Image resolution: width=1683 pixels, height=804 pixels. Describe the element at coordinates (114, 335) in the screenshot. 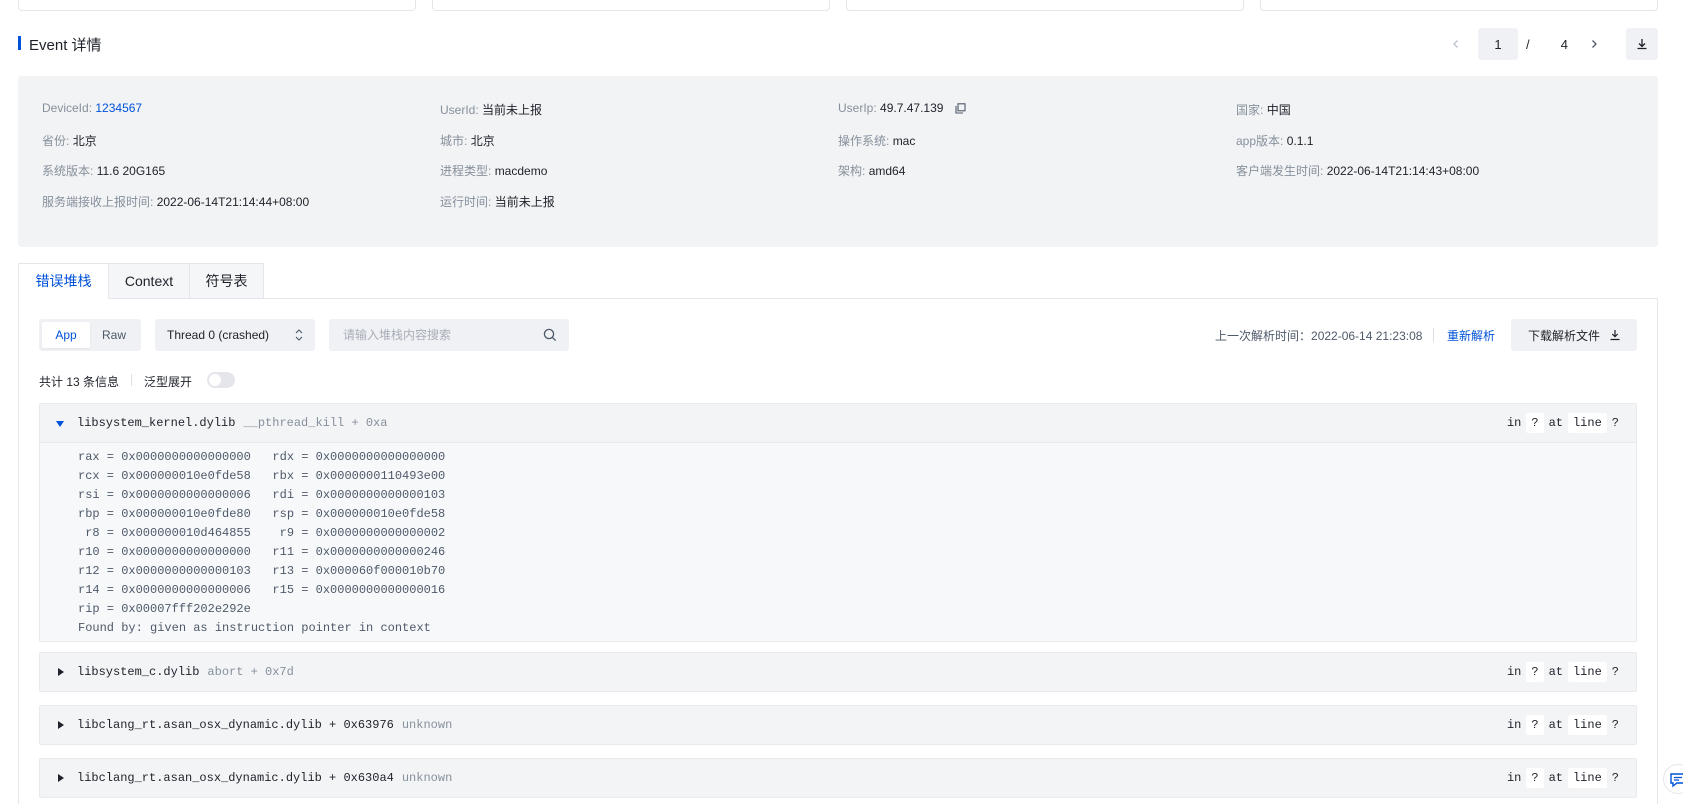

I see `mode-raw-button: Raw` at that location.